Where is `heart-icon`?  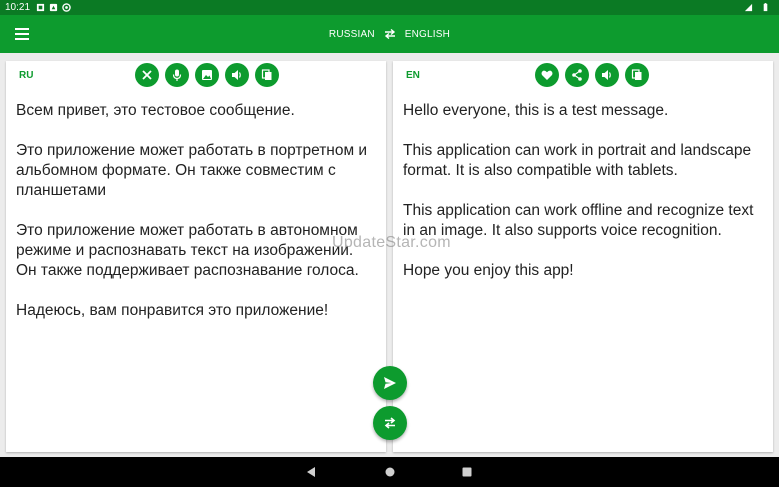 heart-icon is located at coordinates (547, 75).